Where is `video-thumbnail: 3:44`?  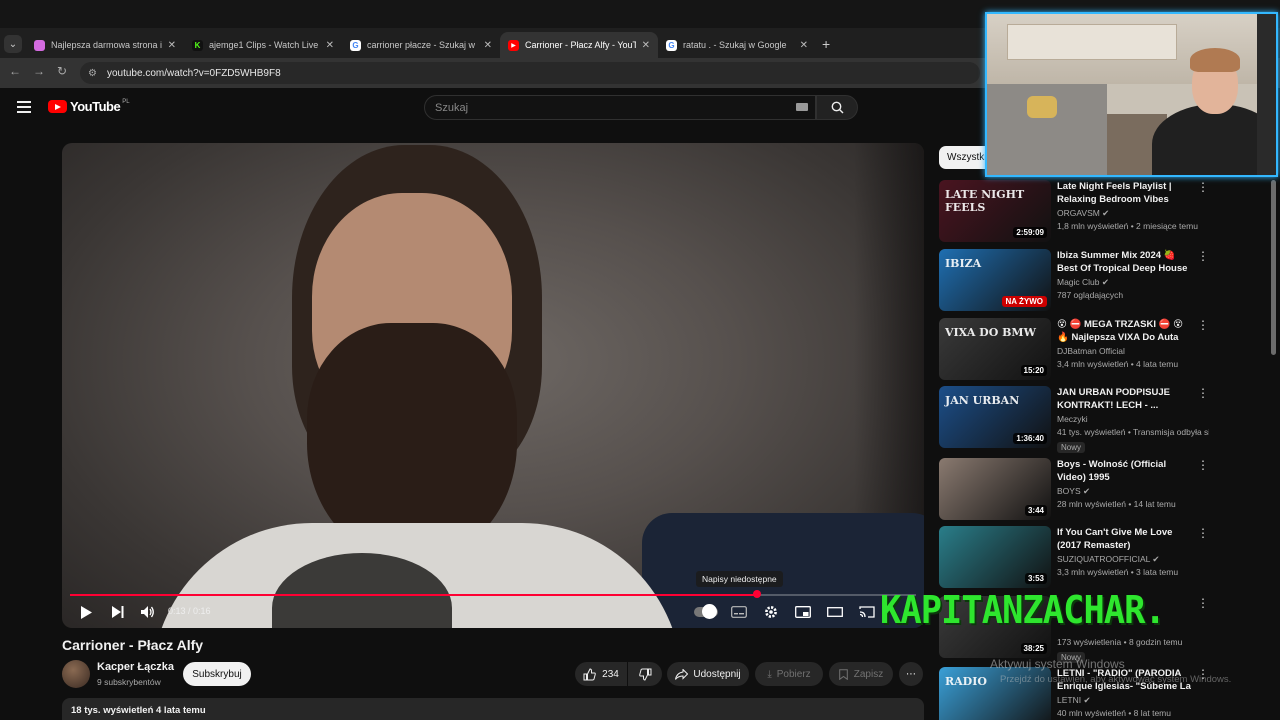 video-thumbnail: 3:44 is located at coordinates (995, 489).